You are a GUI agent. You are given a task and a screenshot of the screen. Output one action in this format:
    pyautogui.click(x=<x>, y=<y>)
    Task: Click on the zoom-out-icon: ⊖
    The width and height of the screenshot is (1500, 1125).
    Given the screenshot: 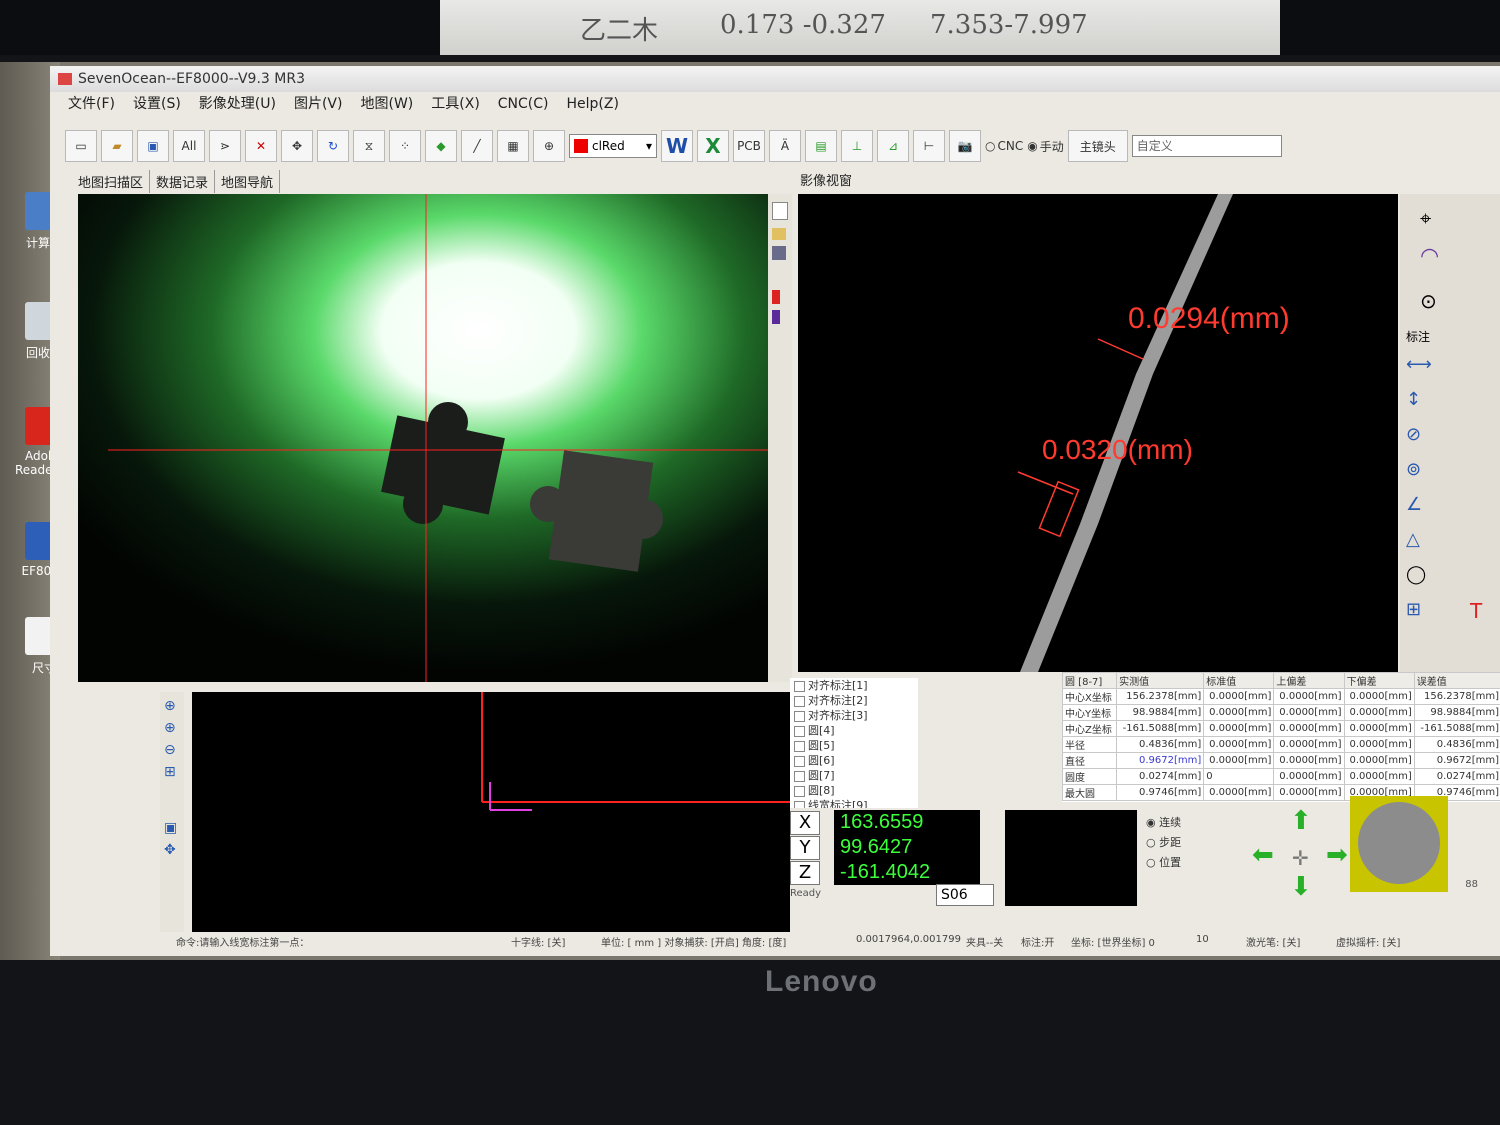 What is the action you would take?
    pyautogui.click(x=172, y=750)
    